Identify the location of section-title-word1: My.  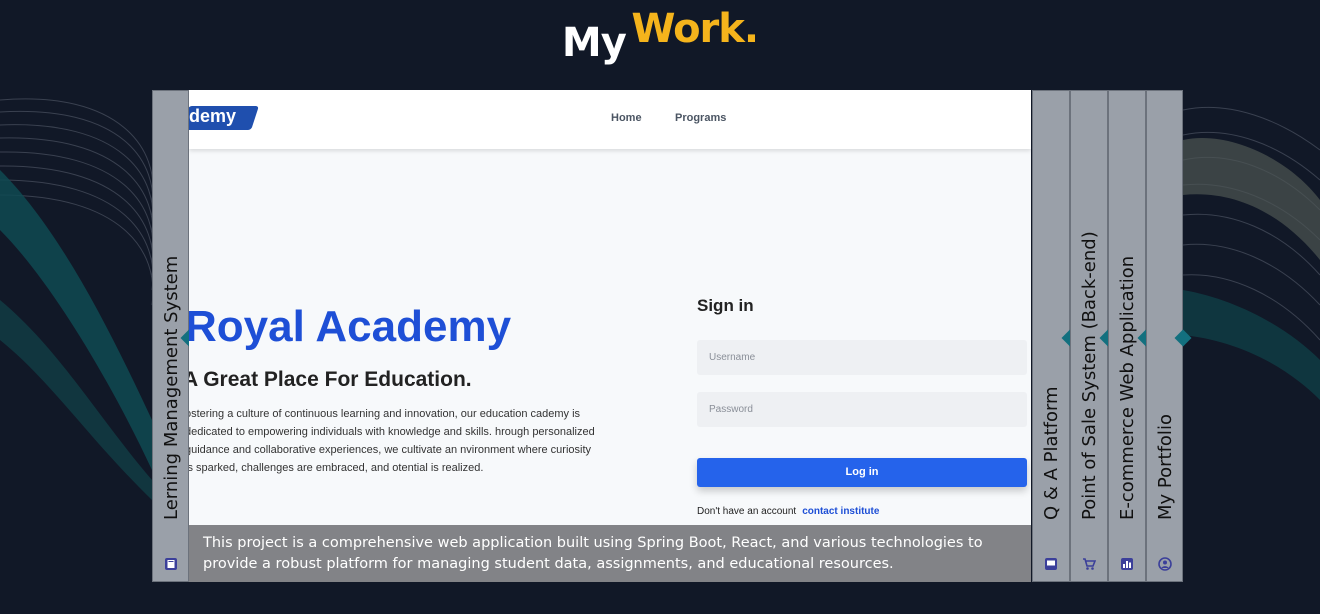
(594, 43).